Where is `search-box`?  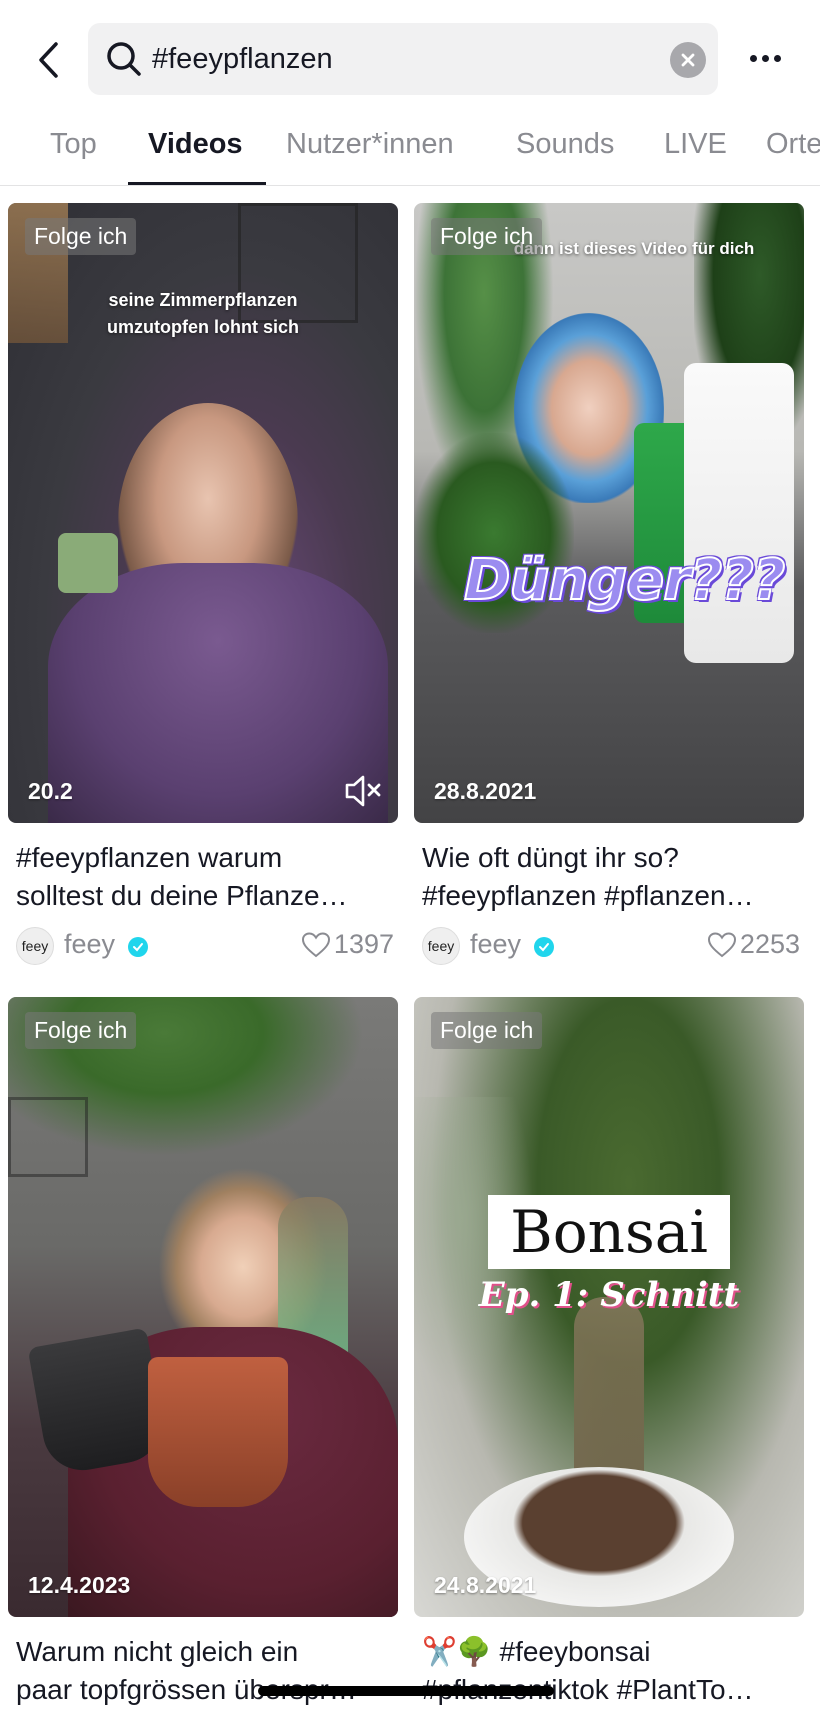 search-box is located at coordinates (403, 59).